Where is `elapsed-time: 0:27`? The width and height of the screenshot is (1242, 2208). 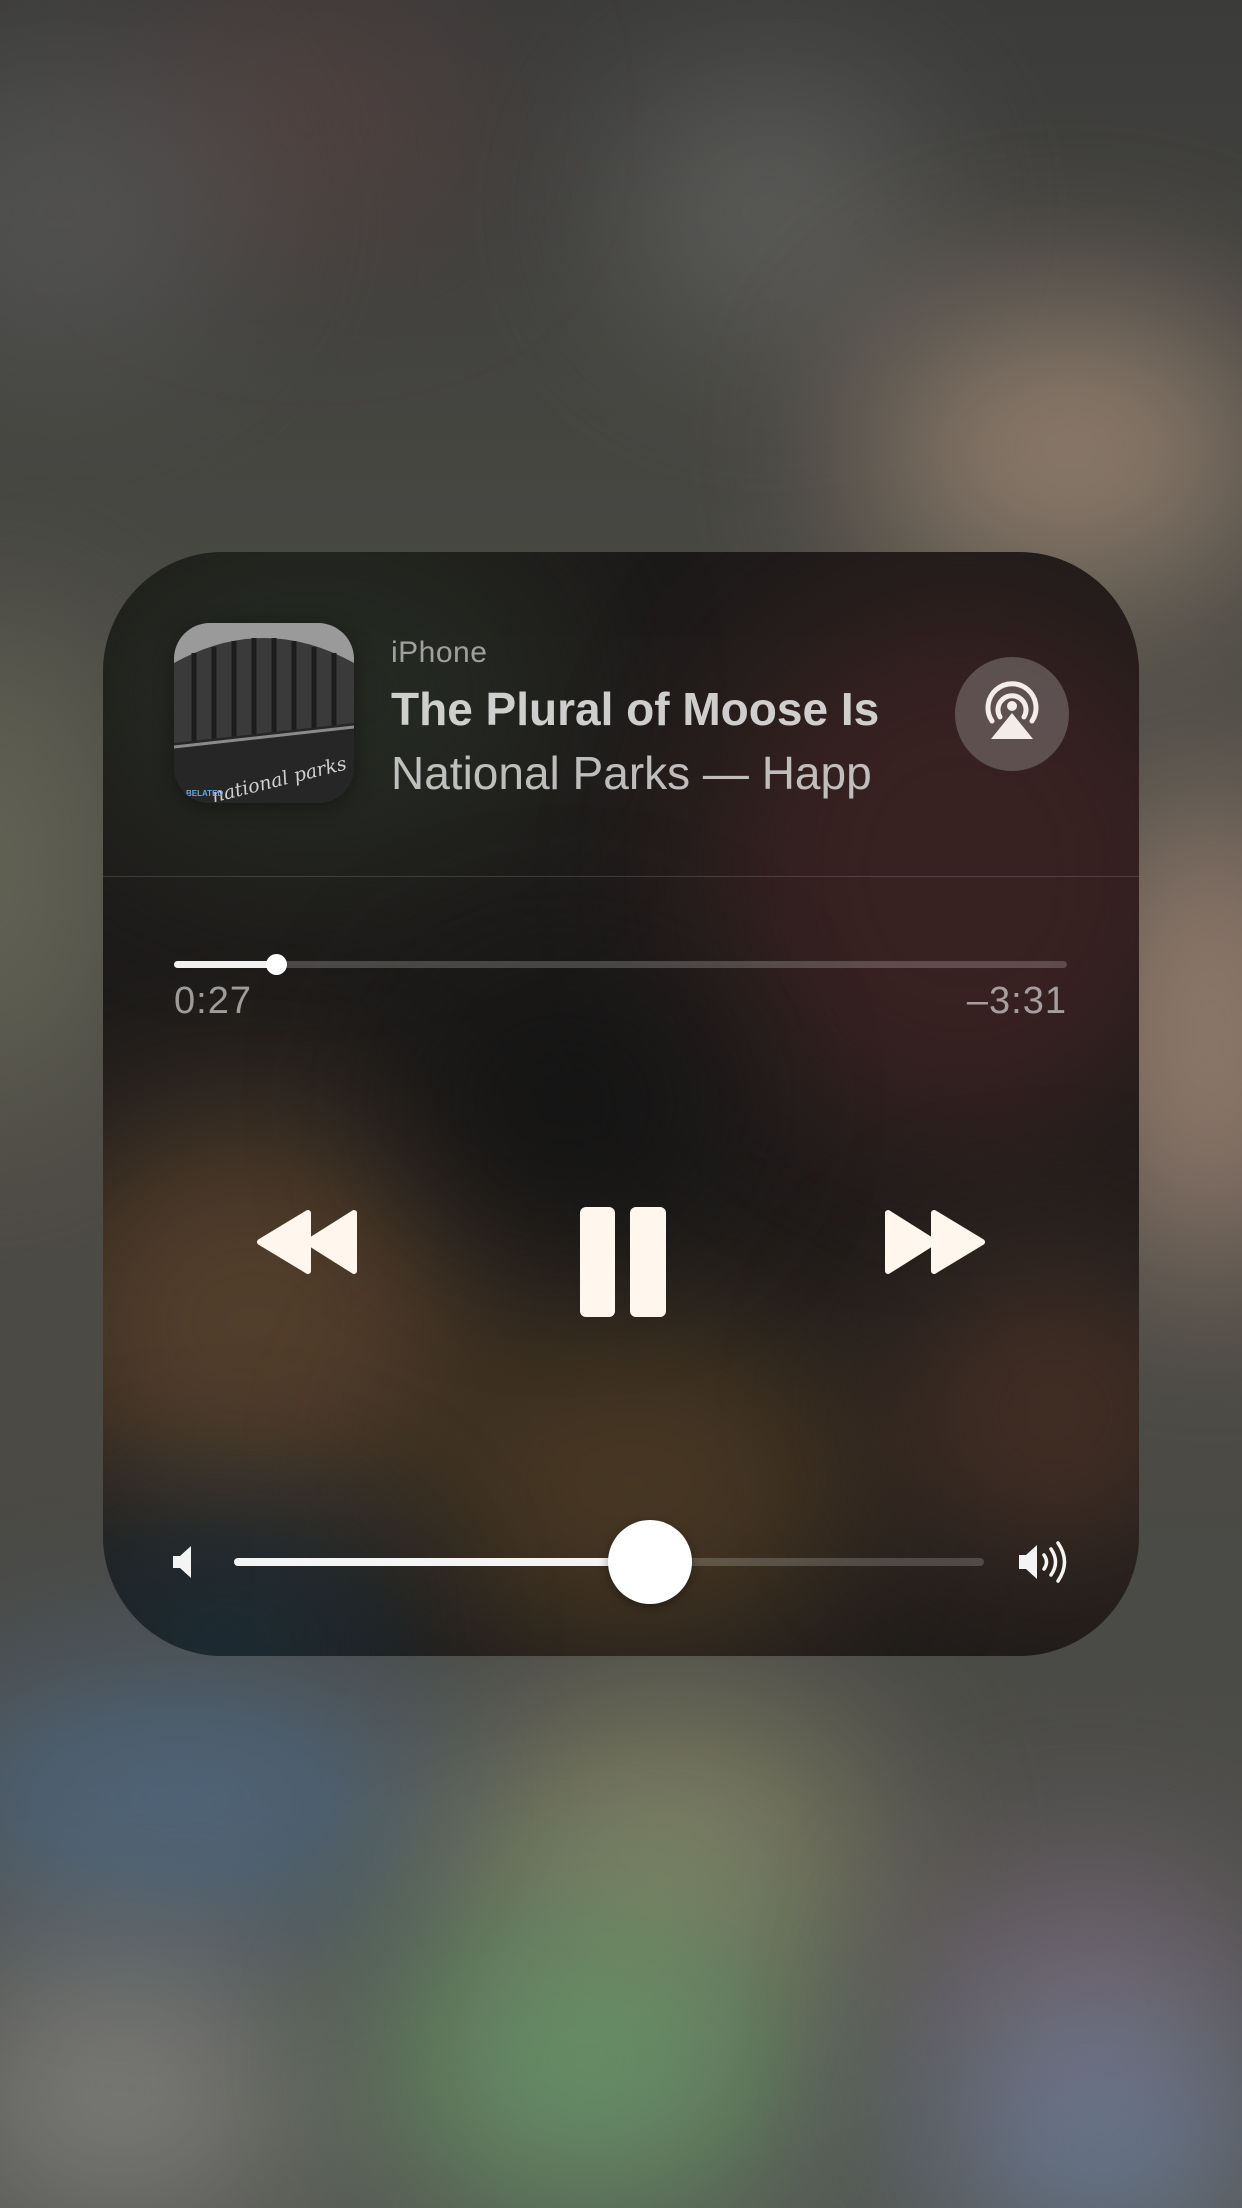
elapsed-time: 0:27 is located at coordinates (213, 1001).